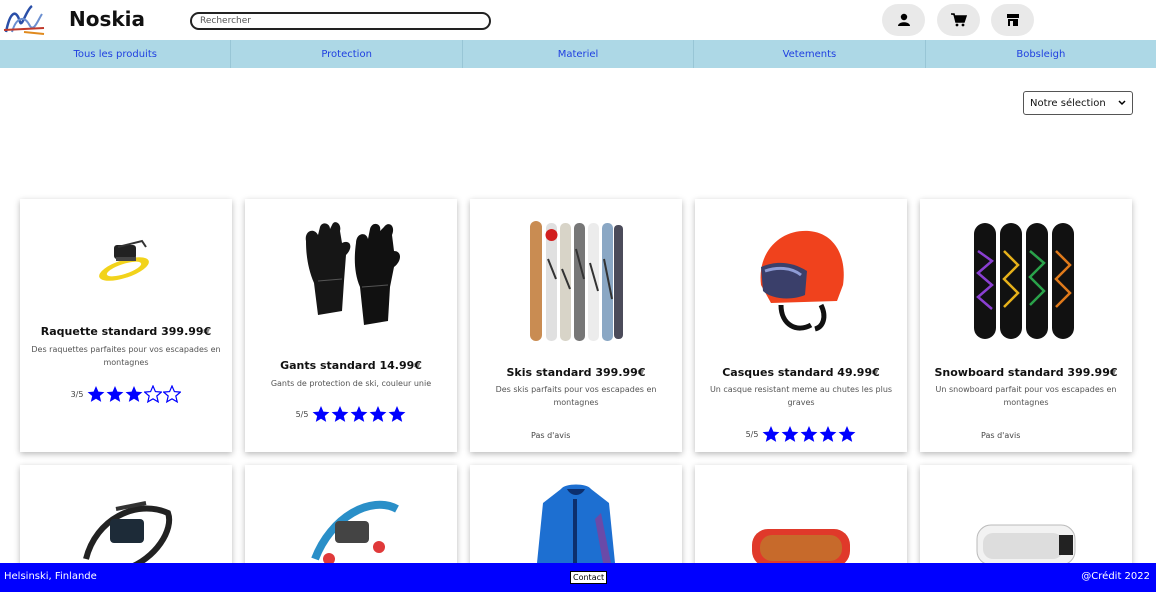 The image size is (1156, 592). What do you see at coordinates (1026, 281) in the screenshot?
I see `product-image-snowboard` at bounding box center [1026, 281].